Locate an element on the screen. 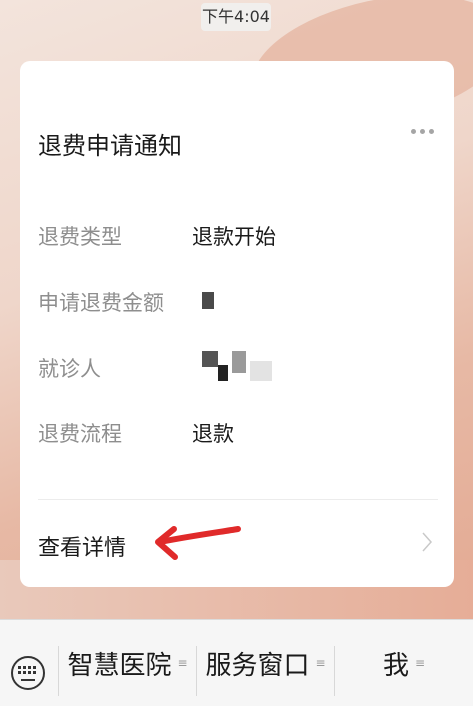  field-label-patient: 就诊人 is located at coordinates (69, 369).